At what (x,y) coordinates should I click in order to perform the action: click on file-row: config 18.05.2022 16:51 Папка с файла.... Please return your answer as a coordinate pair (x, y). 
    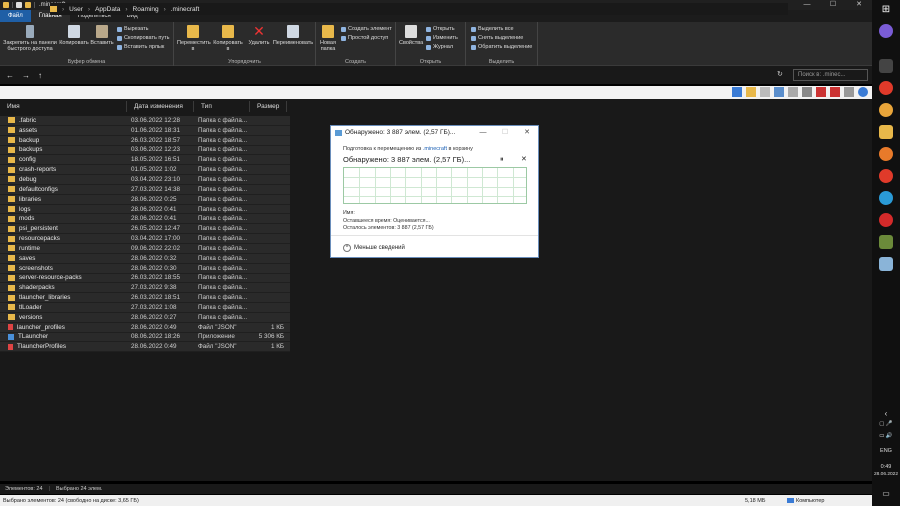
    Looking at the image, I should click on (145, 160).